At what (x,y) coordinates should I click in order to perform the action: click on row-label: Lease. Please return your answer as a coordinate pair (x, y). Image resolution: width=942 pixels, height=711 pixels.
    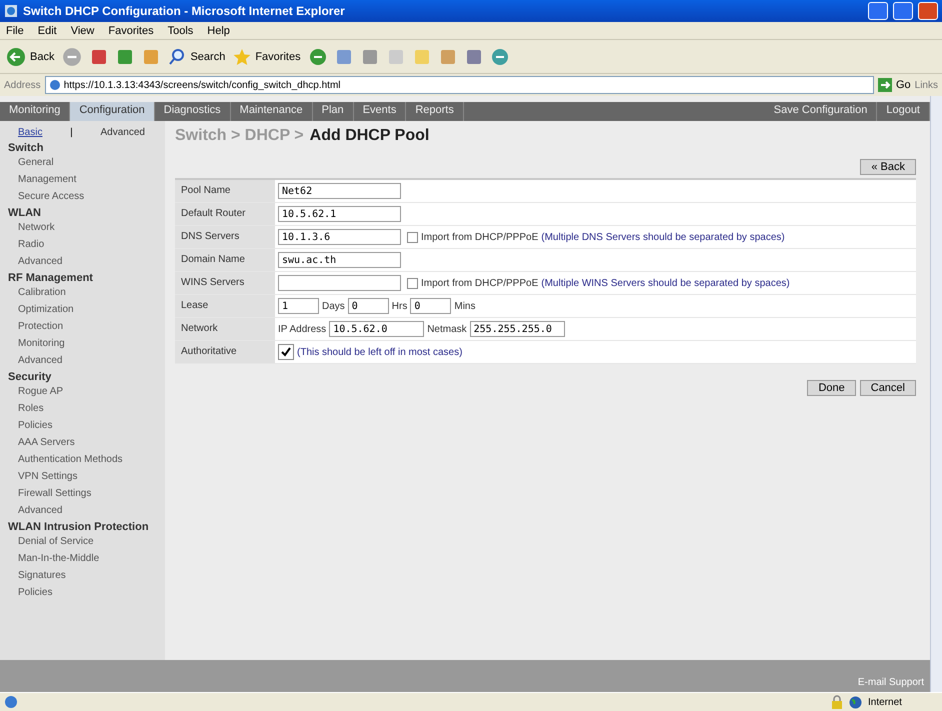
    Looking at the image, I should click on (225, 306).